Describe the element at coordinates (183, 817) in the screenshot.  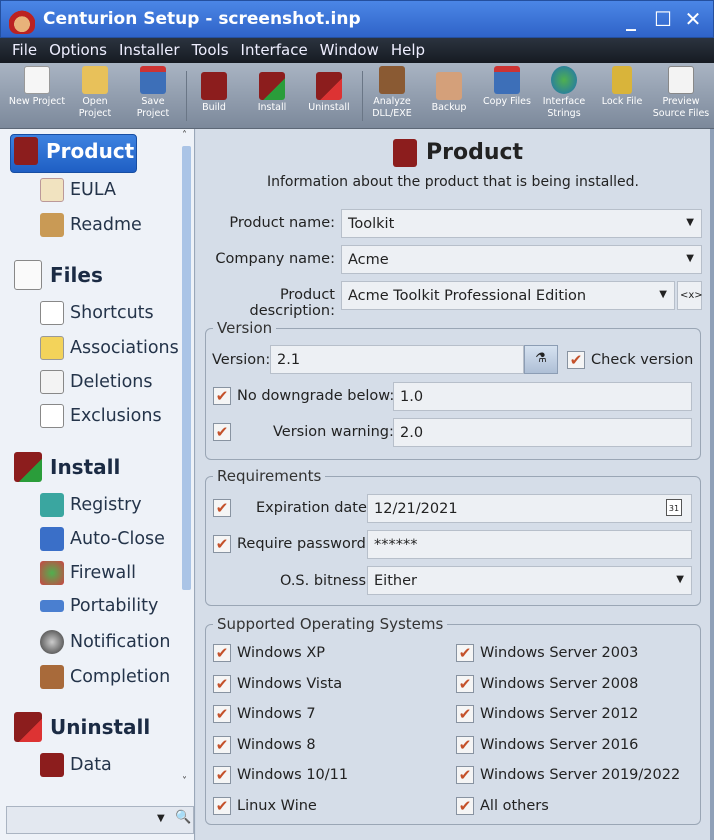
I see `search-icon: 🔍` at that location.